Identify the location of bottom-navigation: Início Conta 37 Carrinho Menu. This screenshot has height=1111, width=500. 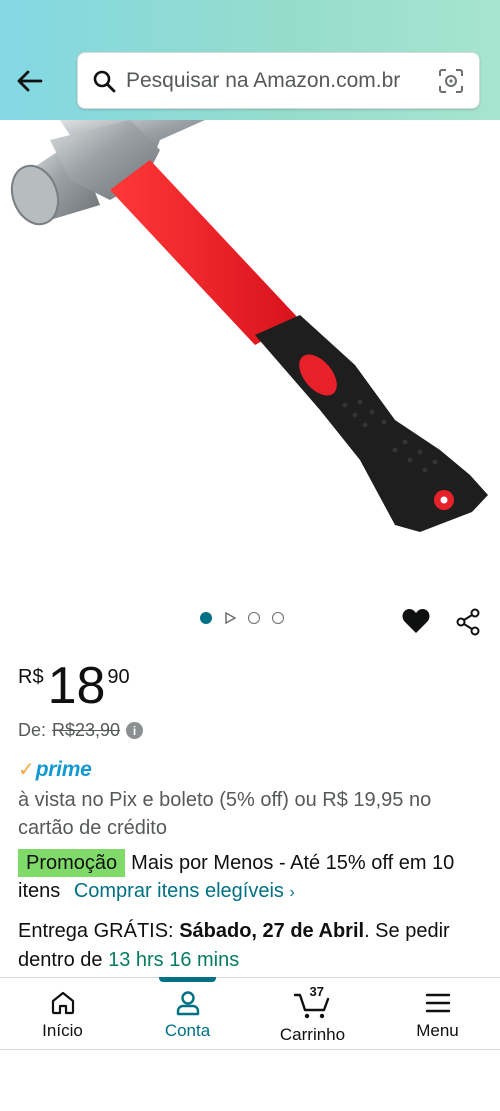
(250, 1013).